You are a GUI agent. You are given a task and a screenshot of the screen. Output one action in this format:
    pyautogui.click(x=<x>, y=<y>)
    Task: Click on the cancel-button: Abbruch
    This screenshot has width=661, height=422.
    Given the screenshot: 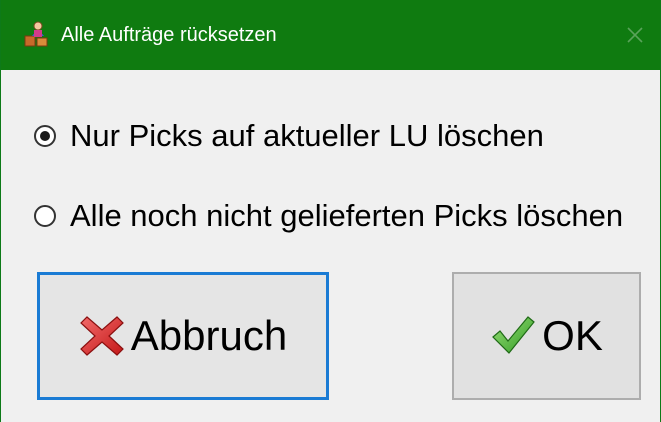 What is the action you would take?
    pyautogui.click(x=183, y=336)
    